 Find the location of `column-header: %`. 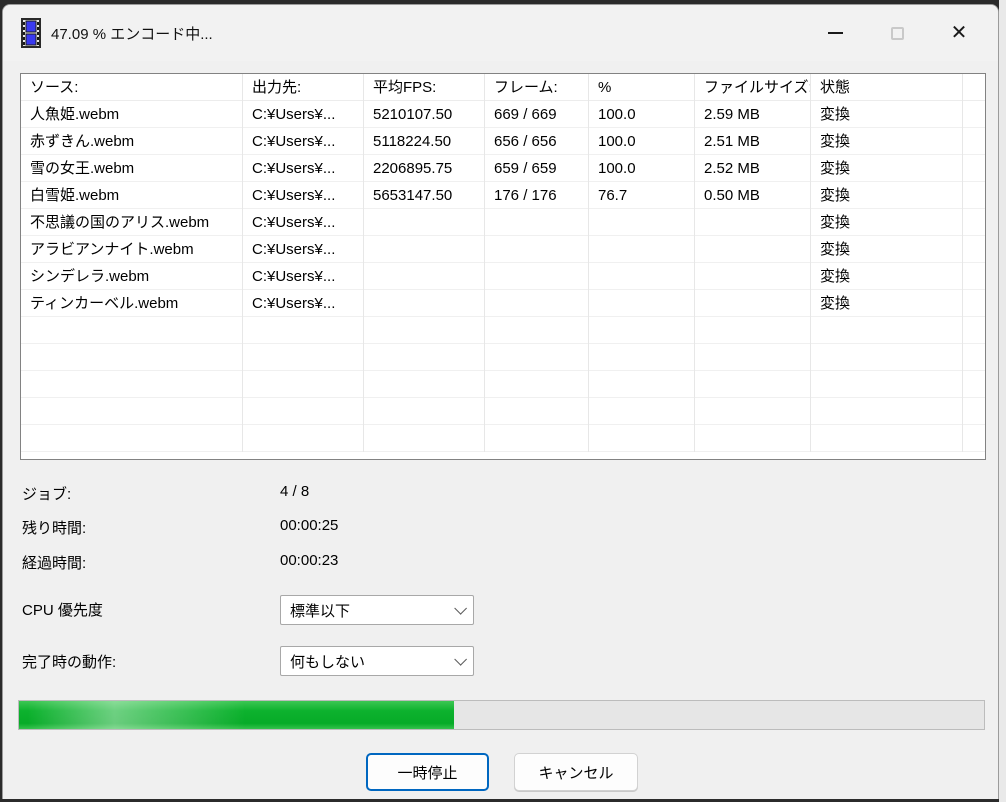

column-header: % is located at coordinates (642, 87).